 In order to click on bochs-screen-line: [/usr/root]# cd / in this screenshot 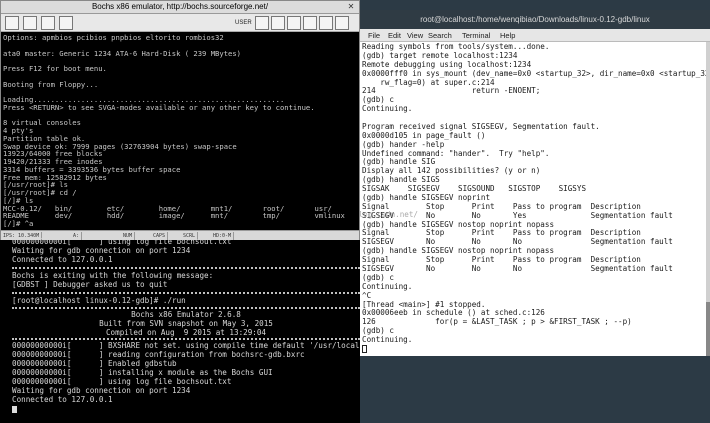, I will do `click(40, 192)`.